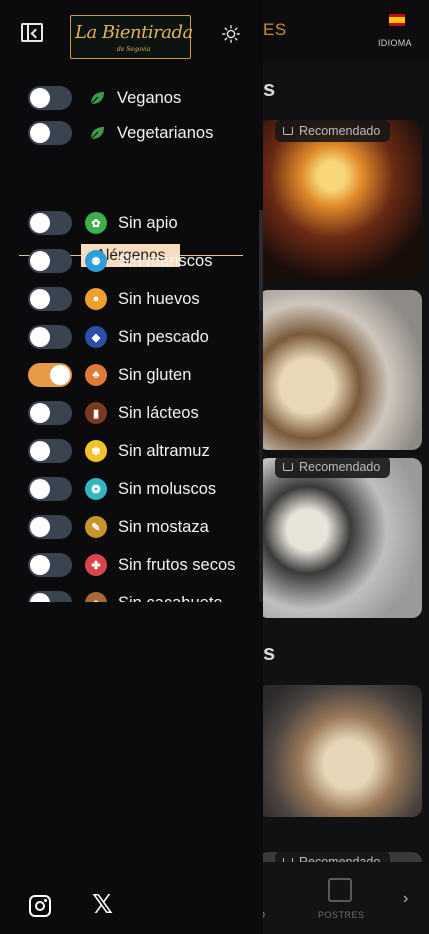 This screenshot has width=429, height=934. What do you see at coordinates (134, 49) in the screenshot?
I see `logo-subtitle: de Segovia` at bounding box center [134, 49].